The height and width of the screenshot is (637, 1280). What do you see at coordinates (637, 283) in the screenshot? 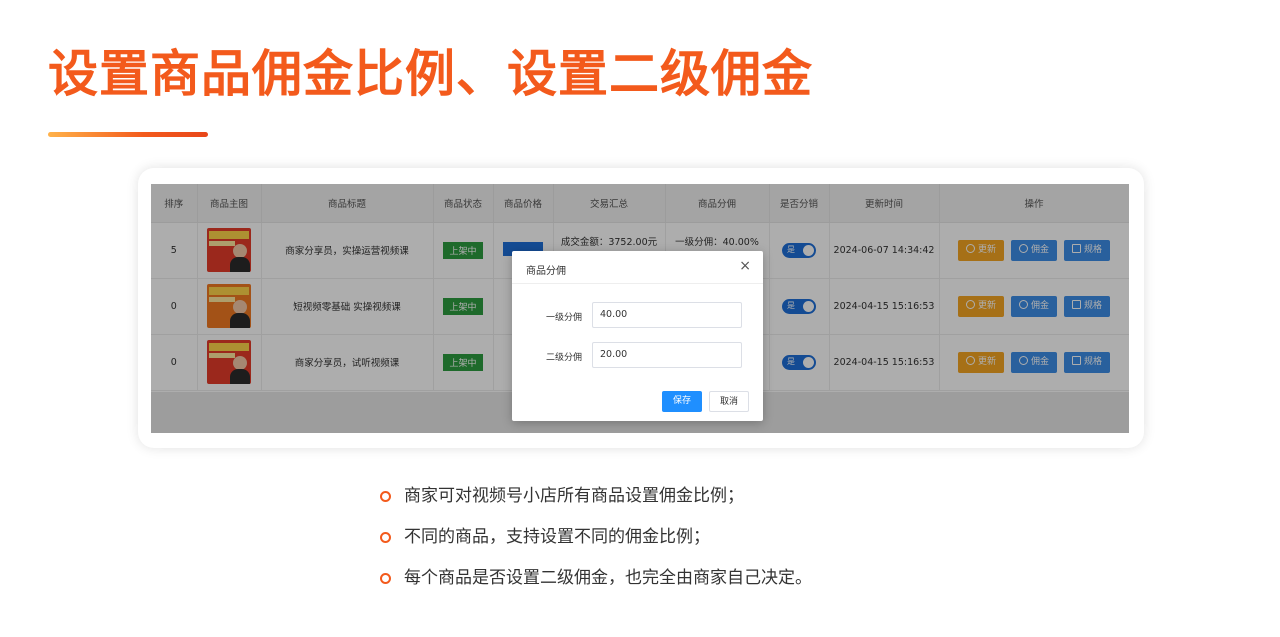
I see `dialog-divider` at bounding box center [637, 283].